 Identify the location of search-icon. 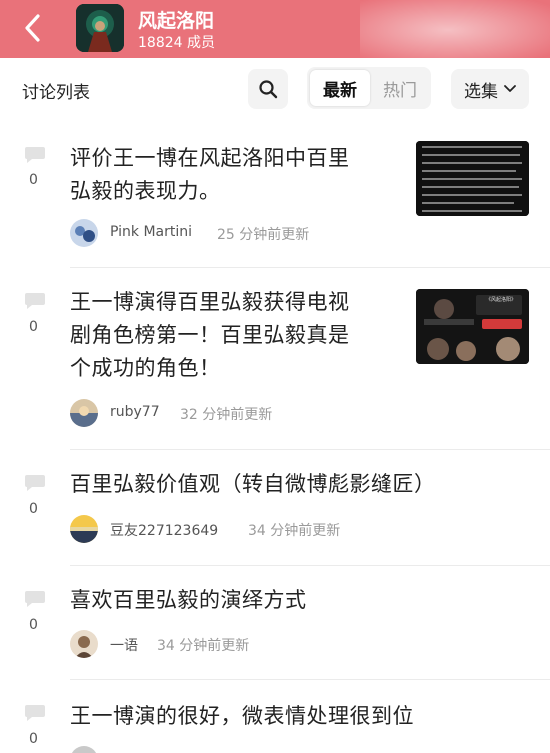
(268, 89).